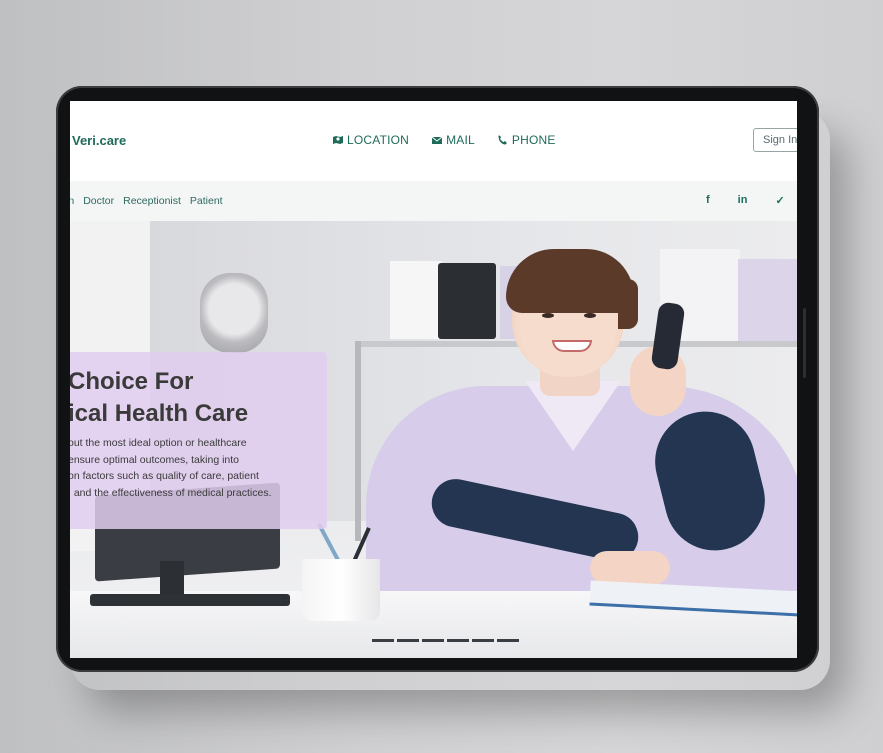  I want to click on phone-label: PHONE, so click(533, 140).